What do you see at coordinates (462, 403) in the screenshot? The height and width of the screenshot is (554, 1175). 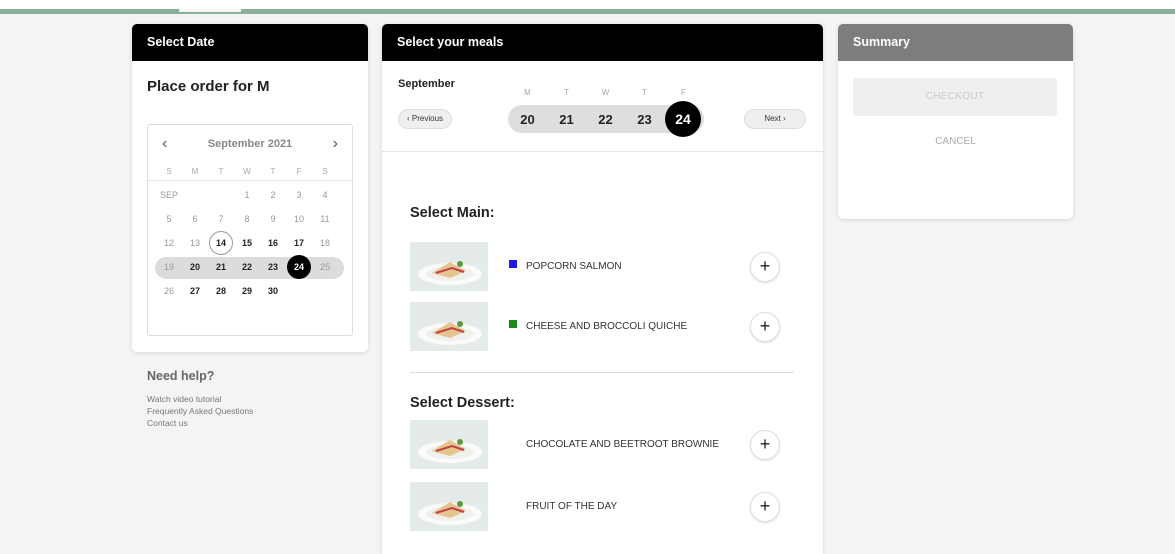 I see `select-dessert-title: Select Dessert:` at bounding box center [462, 403].